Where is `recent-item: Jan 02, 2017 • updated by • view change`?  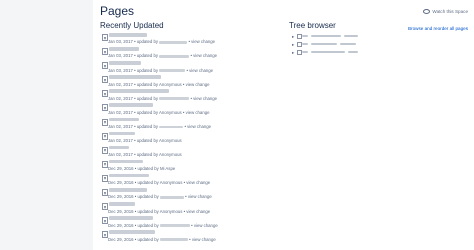
recent-item: Jan 02, 2017 • updated by • view change is located at coordinates (187, 124).